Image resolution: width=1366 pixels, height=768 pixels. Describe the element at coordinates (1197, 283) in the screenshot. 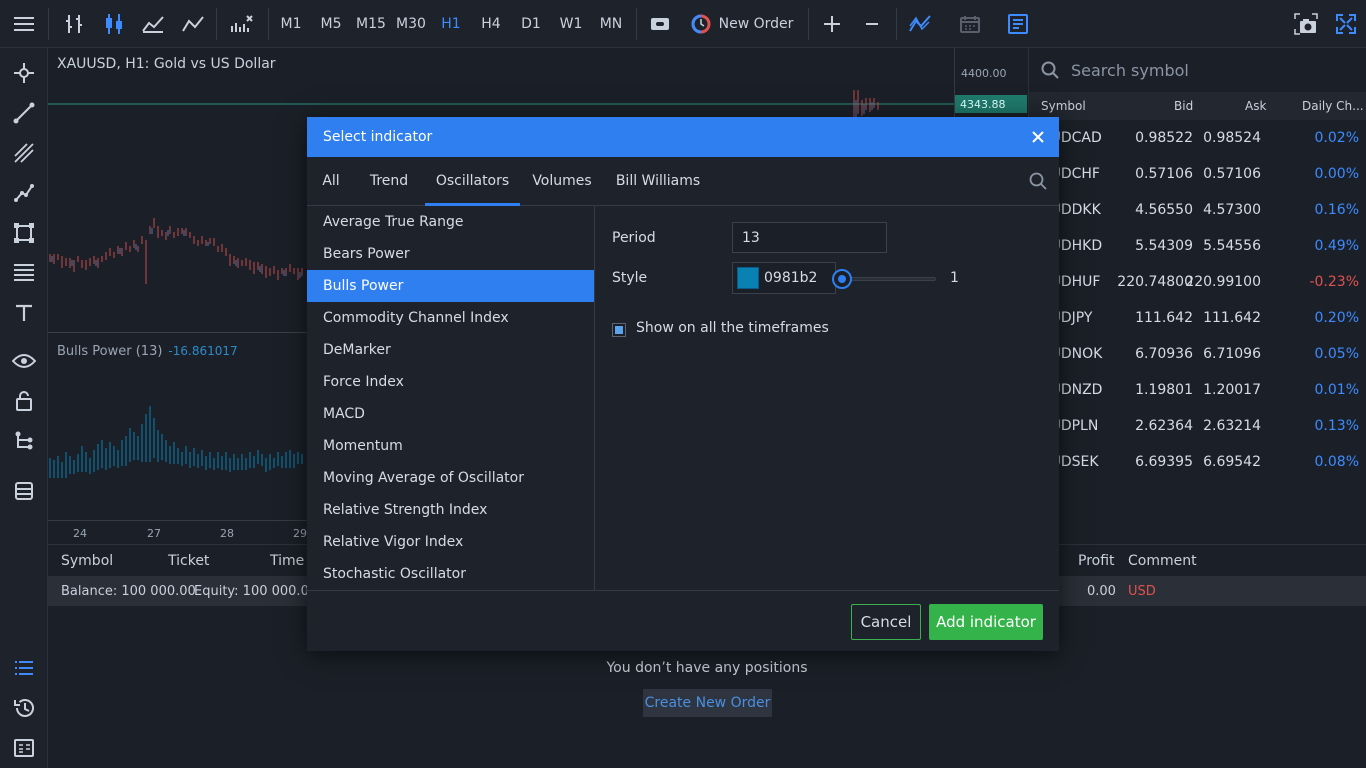

I see `watchlist-row: AUDHUF 220.74800 220.99100 -0.23%` at that location.